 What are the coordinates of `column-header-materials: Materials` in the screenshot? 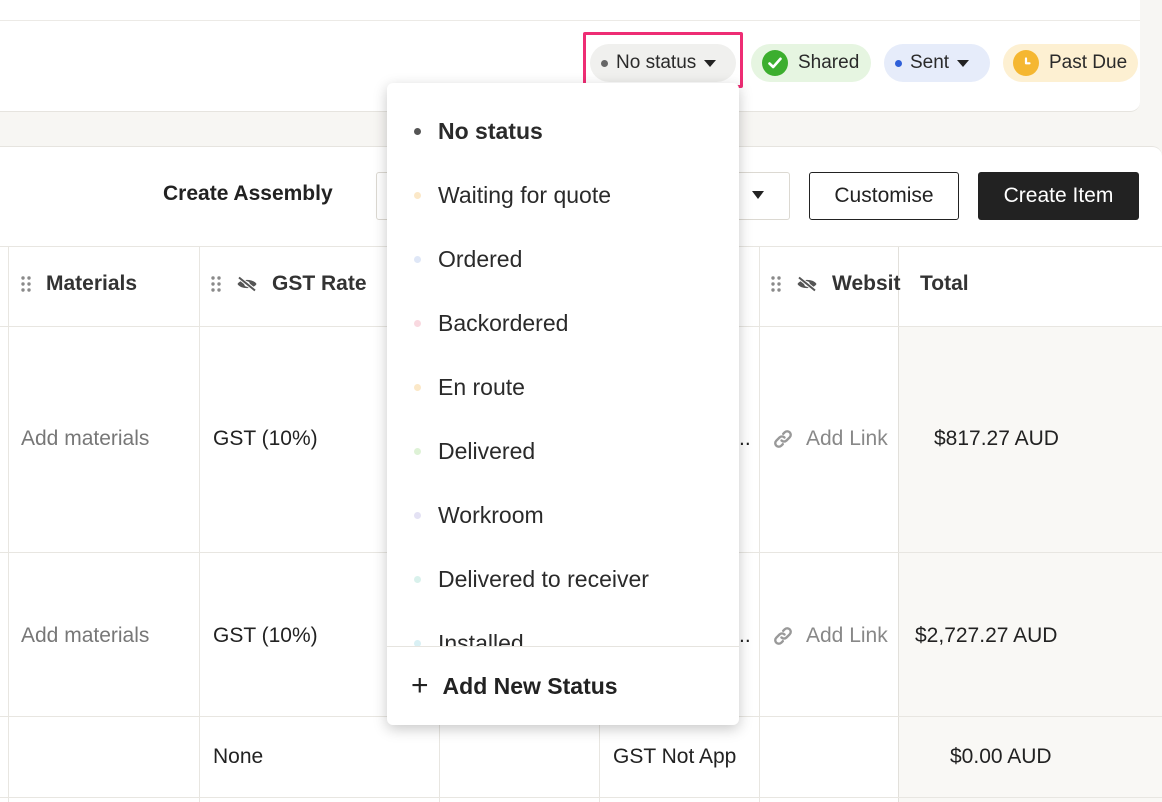 It's located at (78, 284).